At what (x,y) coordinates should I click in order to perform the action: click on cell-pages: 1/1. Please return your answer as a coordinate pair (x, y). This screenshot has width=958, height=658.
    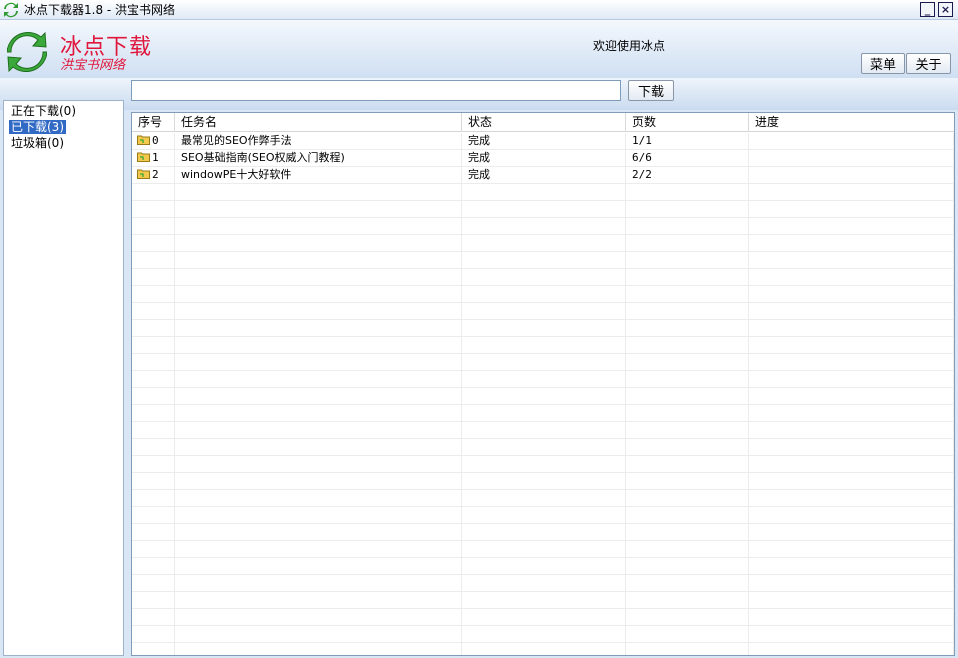
    Looking at the image, I should click on (687, 141).